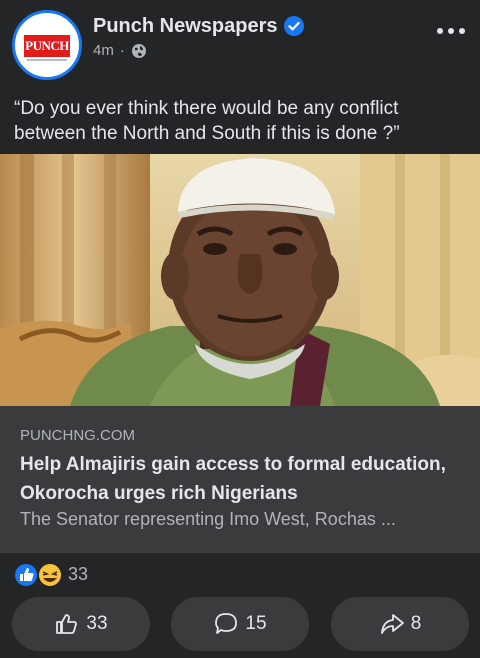  Describe the element at coordinates (185, 26) in the screenshot. I see `page-name: Punch Newspapers` at that location.